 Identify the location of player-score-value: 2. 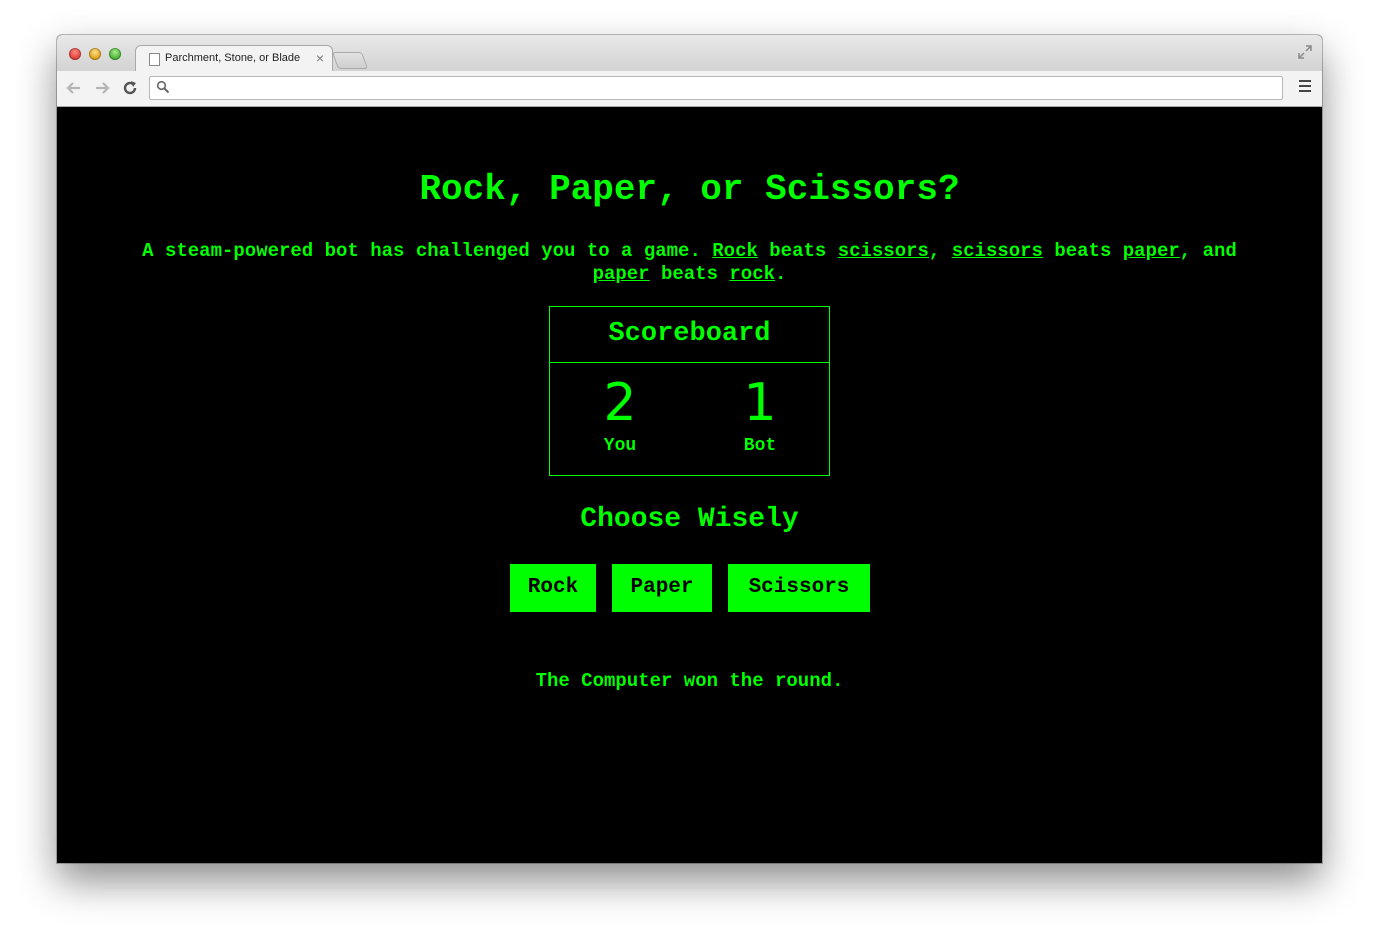
(620, 403).